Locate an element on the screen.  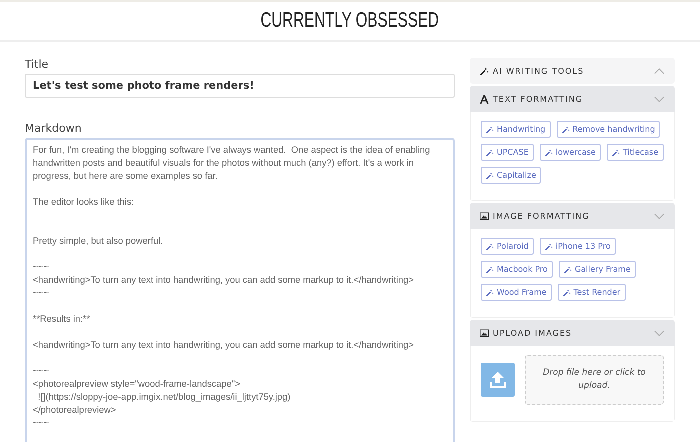
letter-icon is located at coordinates (484, 99).